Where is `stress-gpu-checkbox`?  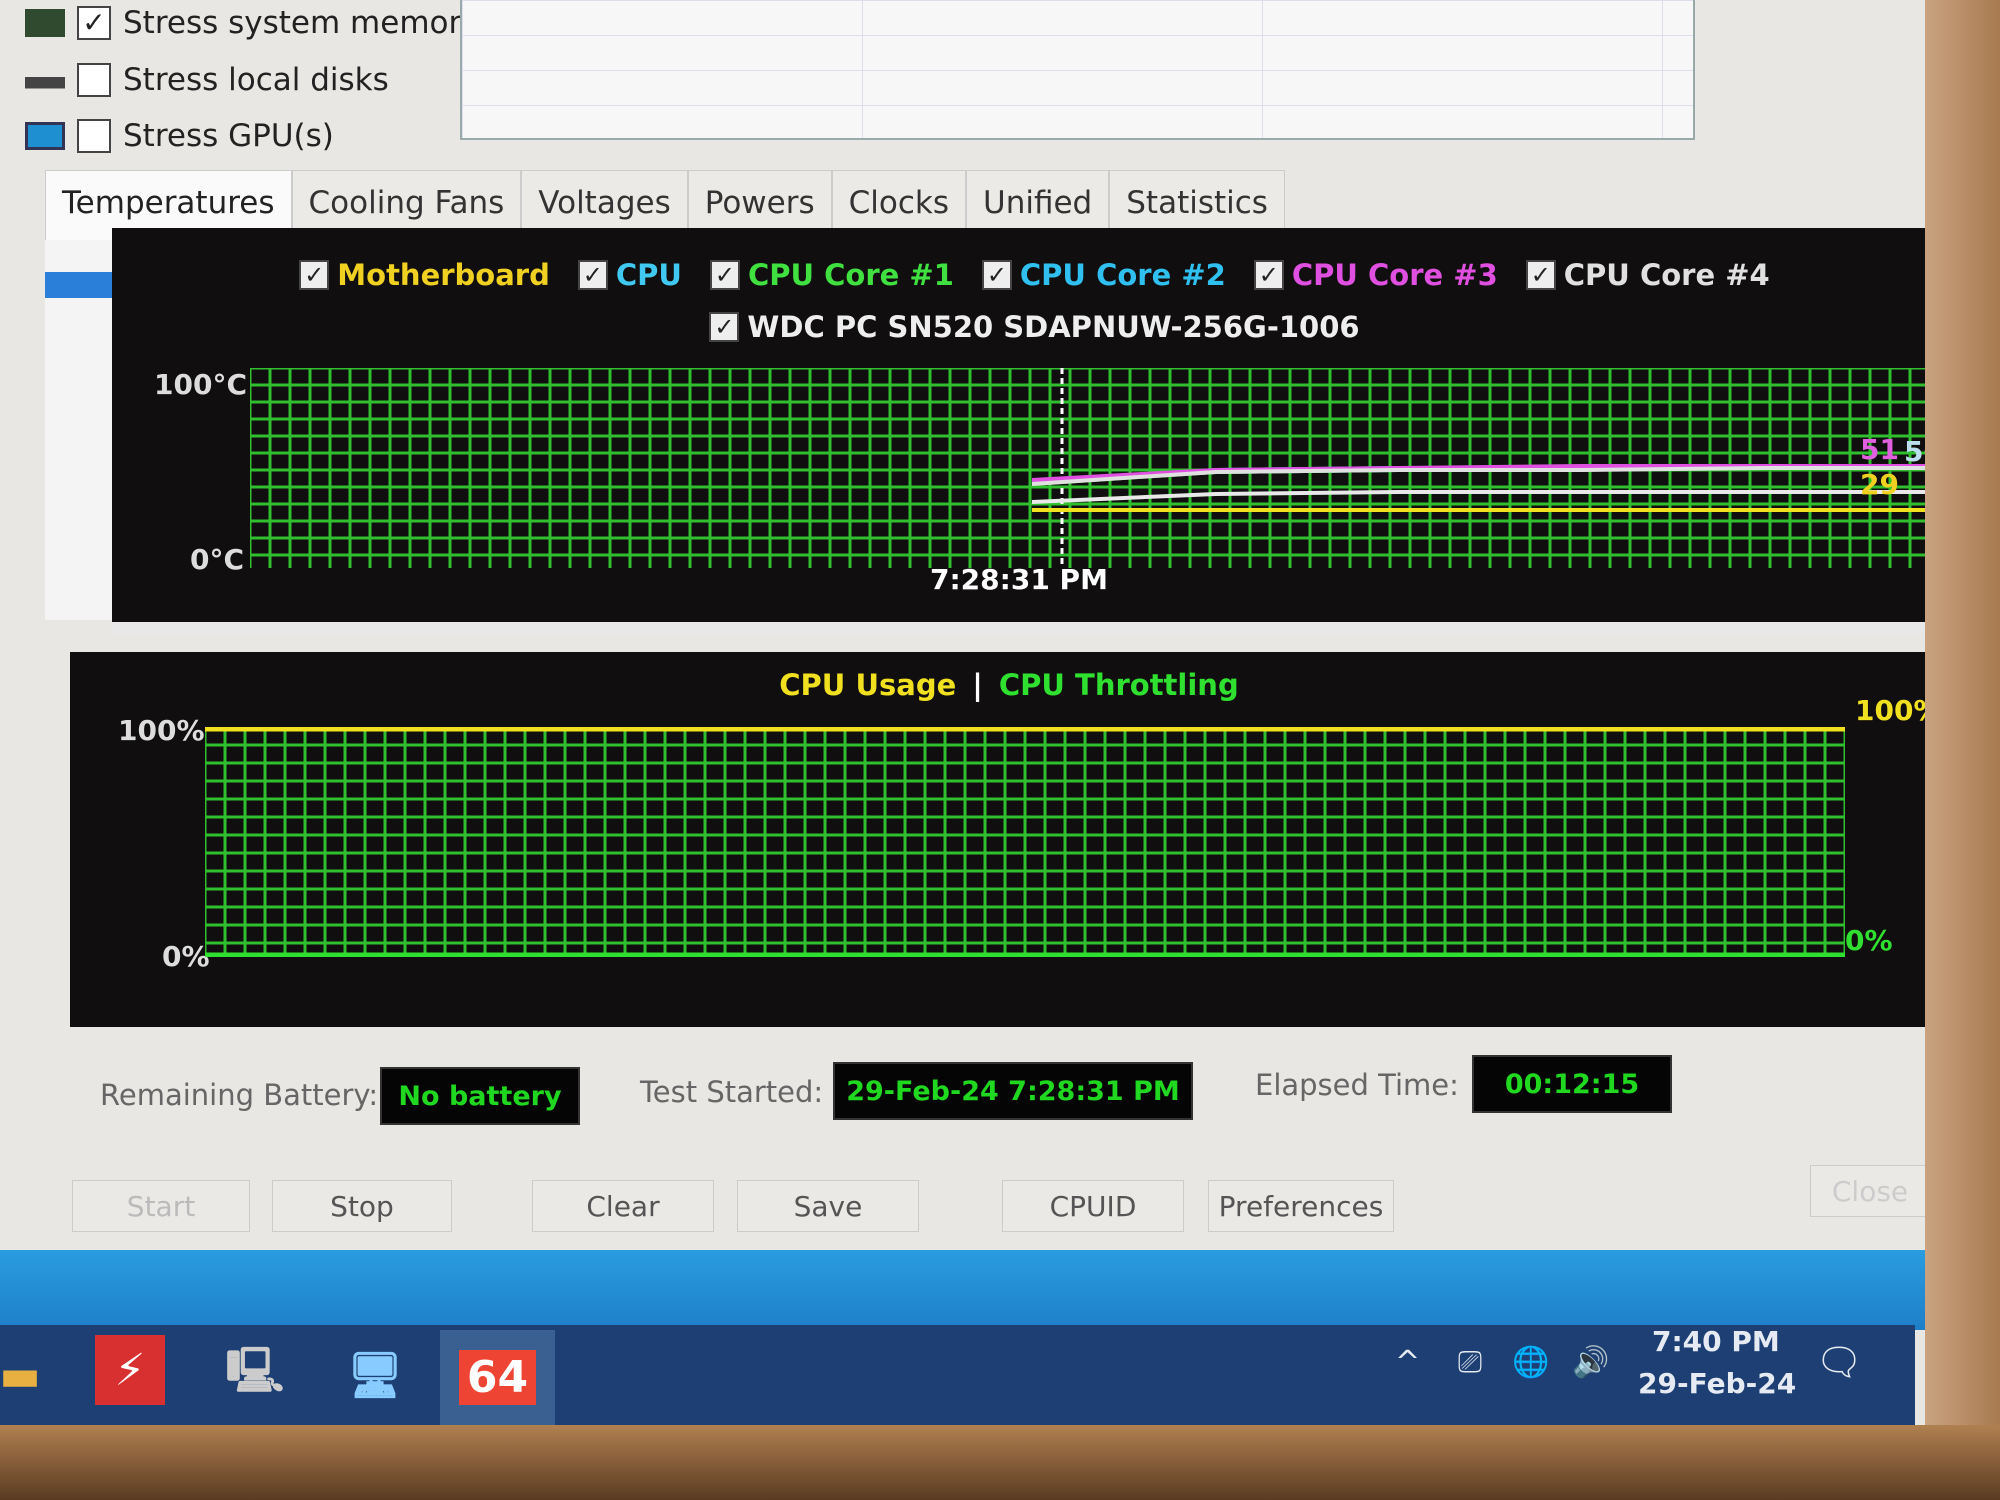
stress-gpu-checkbox is located at coordinates (94, 136).